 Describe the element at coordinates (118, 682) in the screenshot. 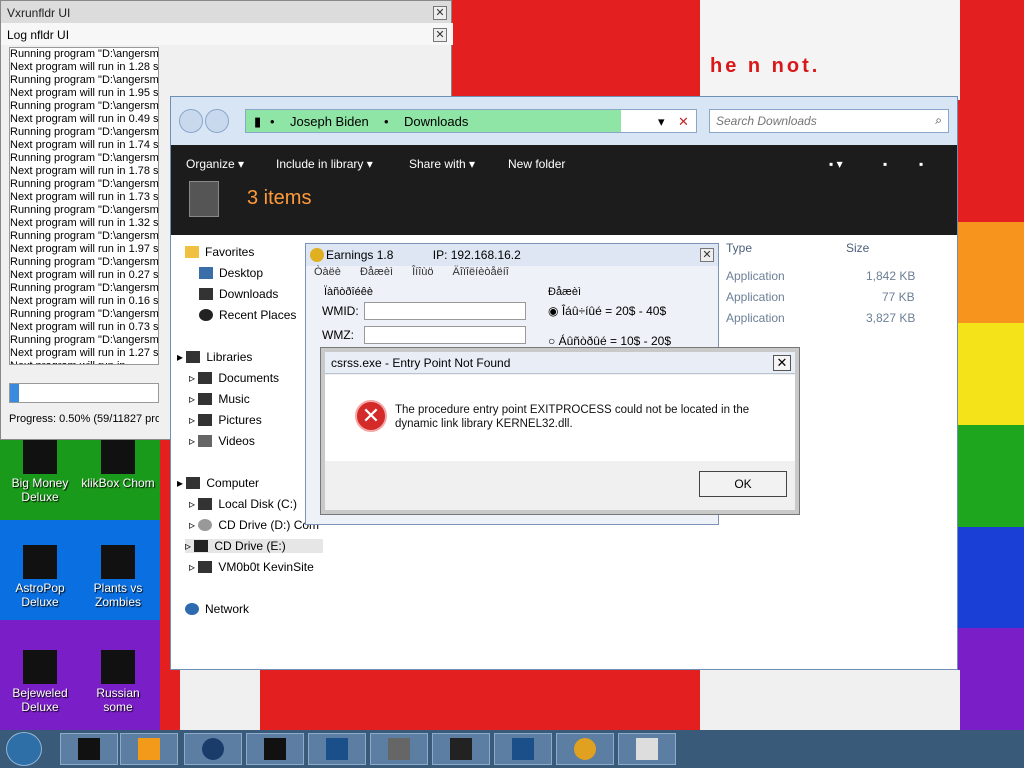

I see `desktop-icon-russian: Russian some` at that location.